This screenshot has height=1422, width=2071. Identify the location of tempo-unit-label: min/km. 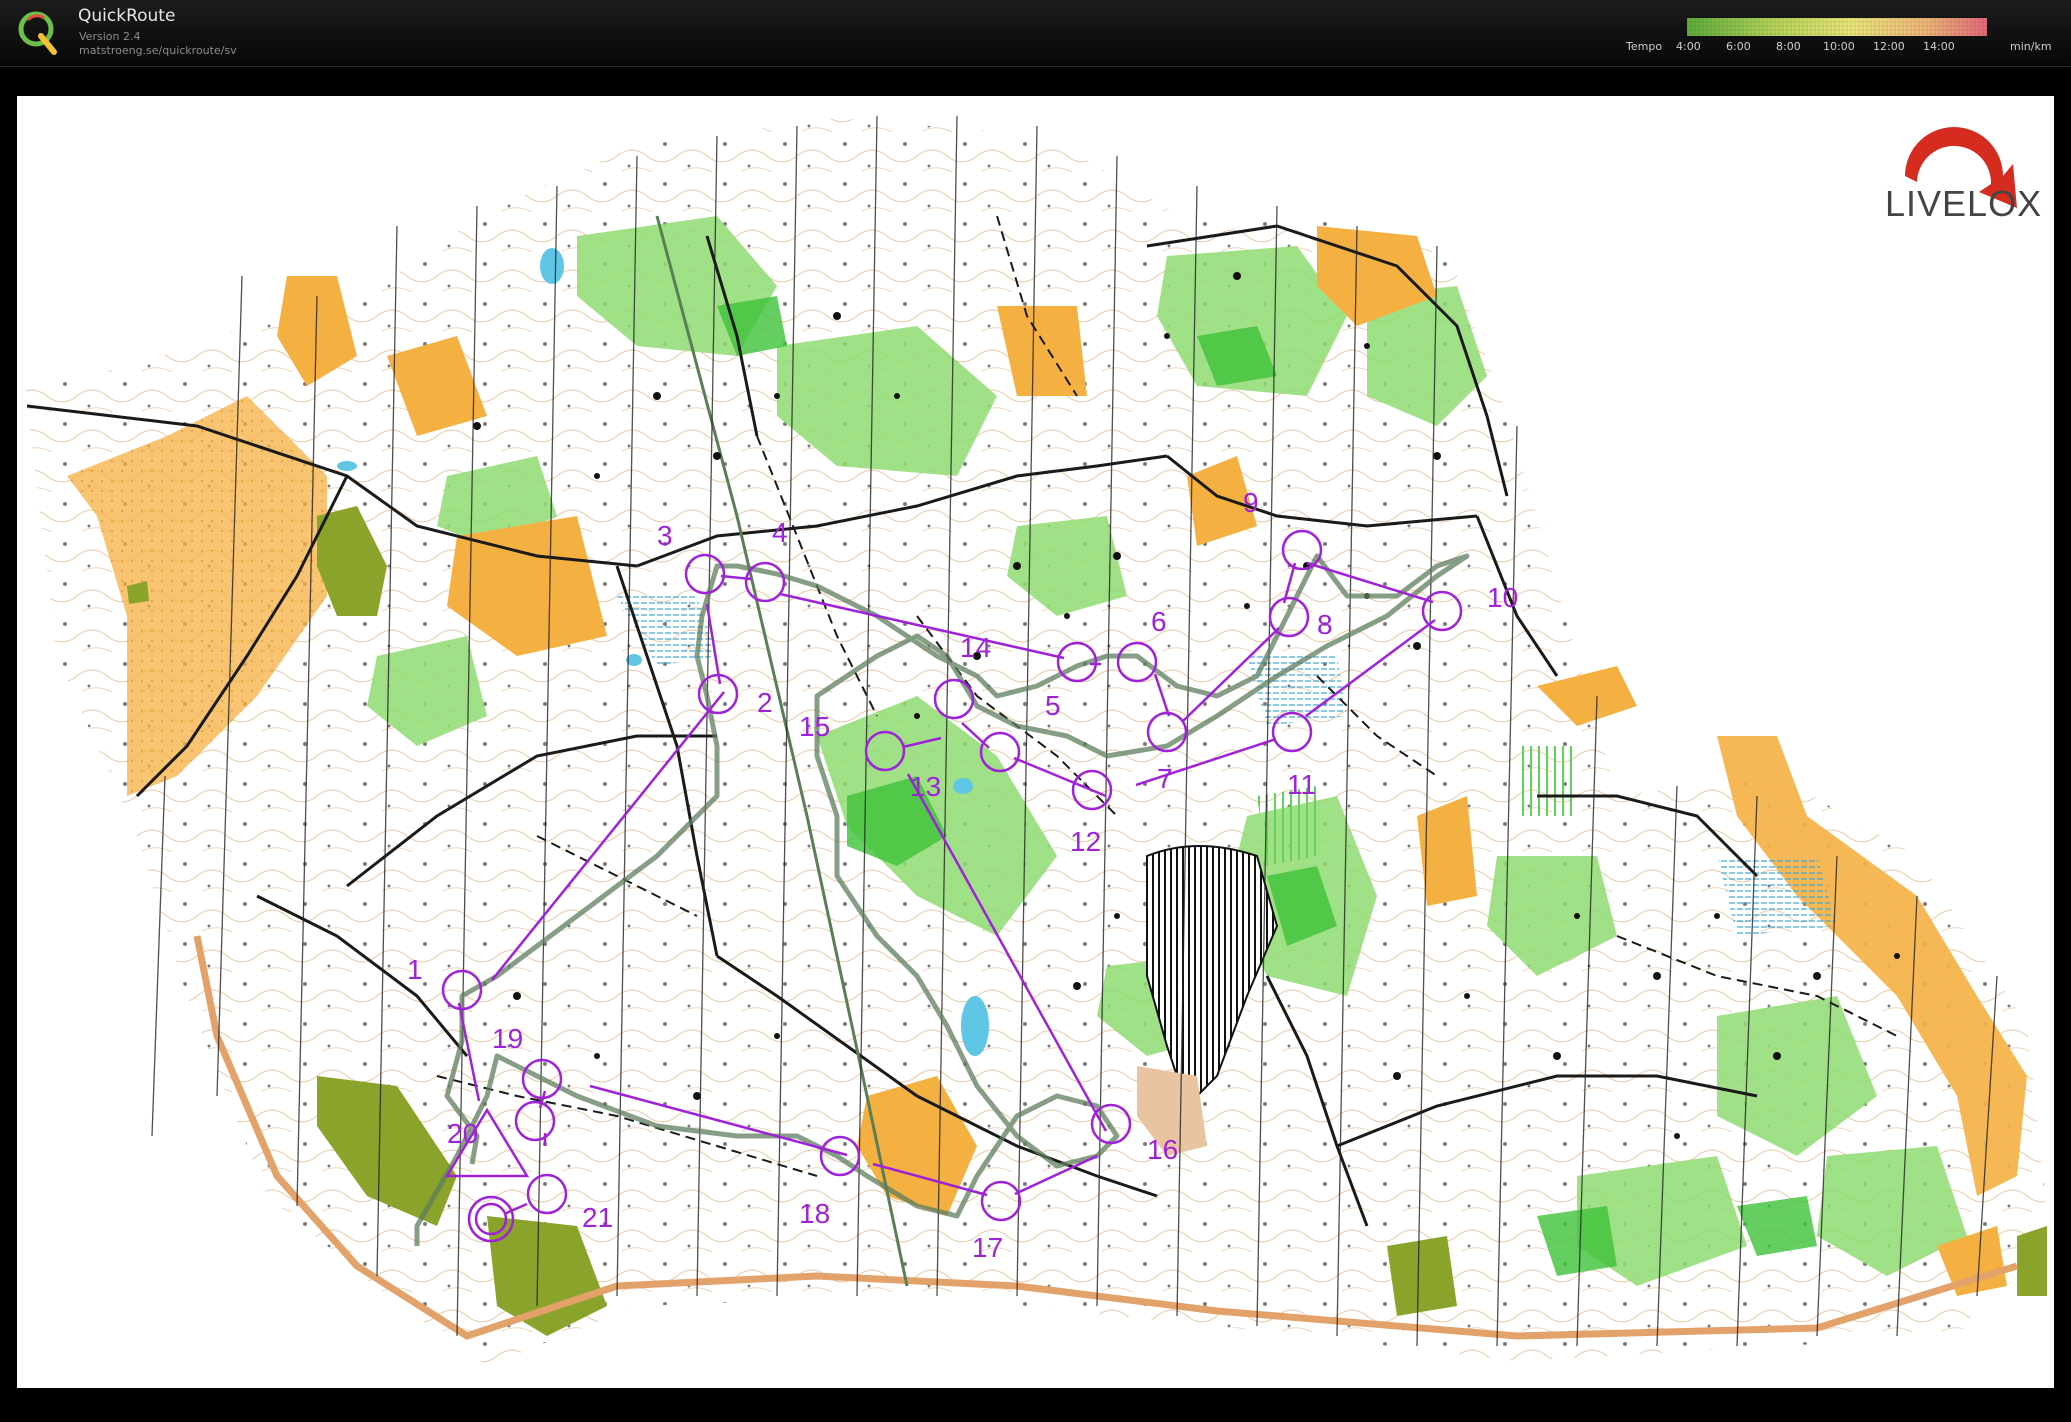
(2031, 46).